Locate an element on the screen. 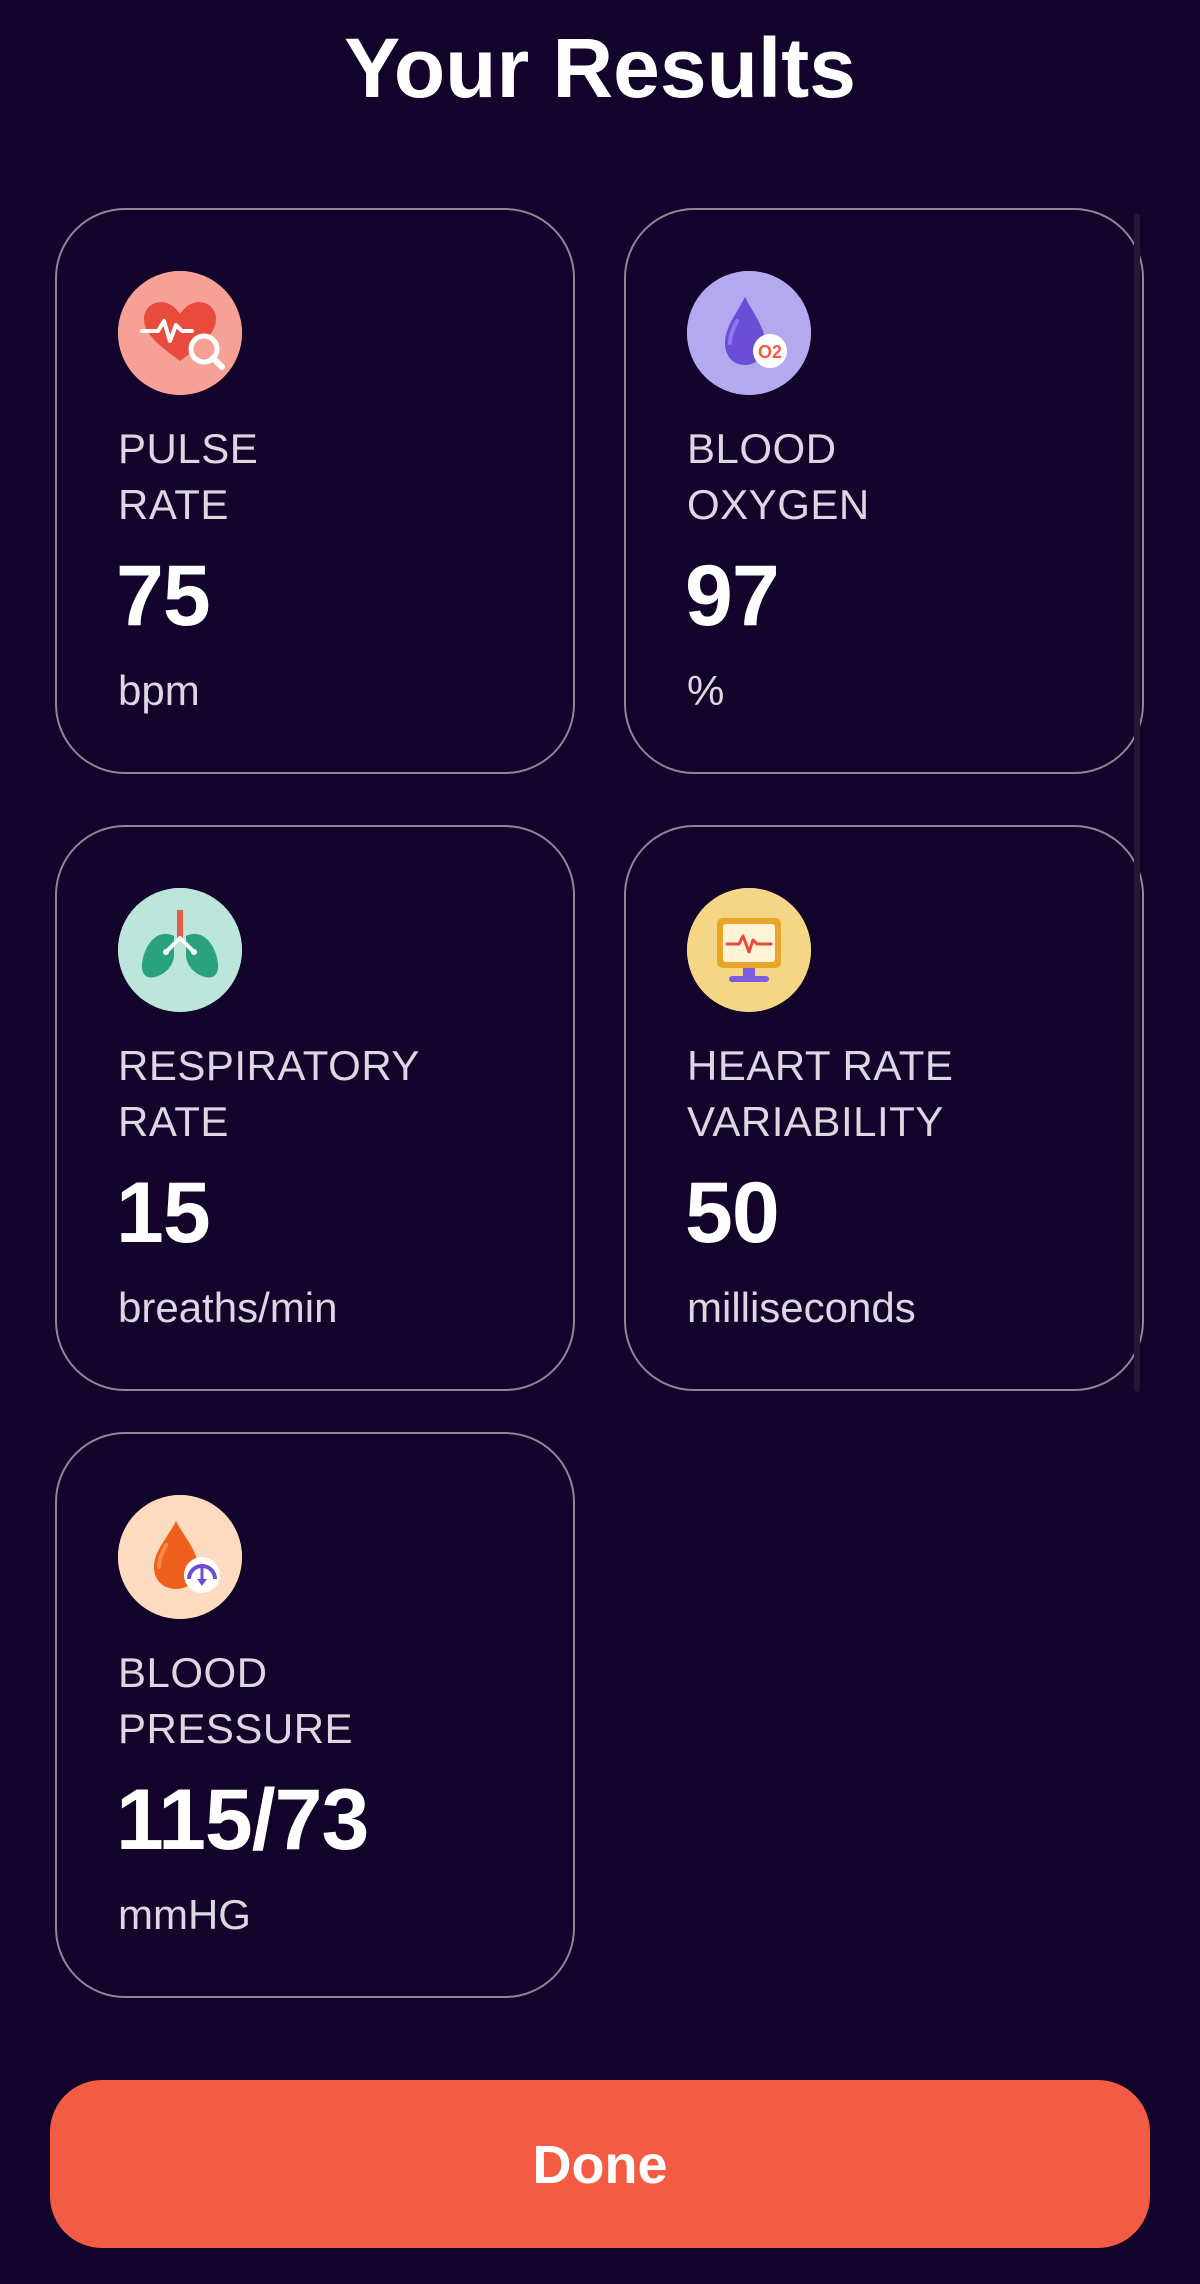 Image resolution: width=1200 pixels, height=2284 pixels. blood-pressure-drop-icon is located at coordinates (180, 1557).